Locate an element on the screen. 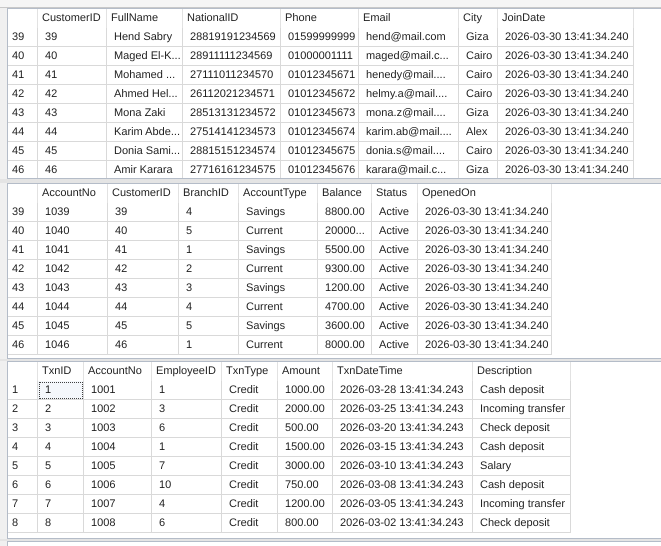  table-cell: Salary is located at coordinates (522, 466).